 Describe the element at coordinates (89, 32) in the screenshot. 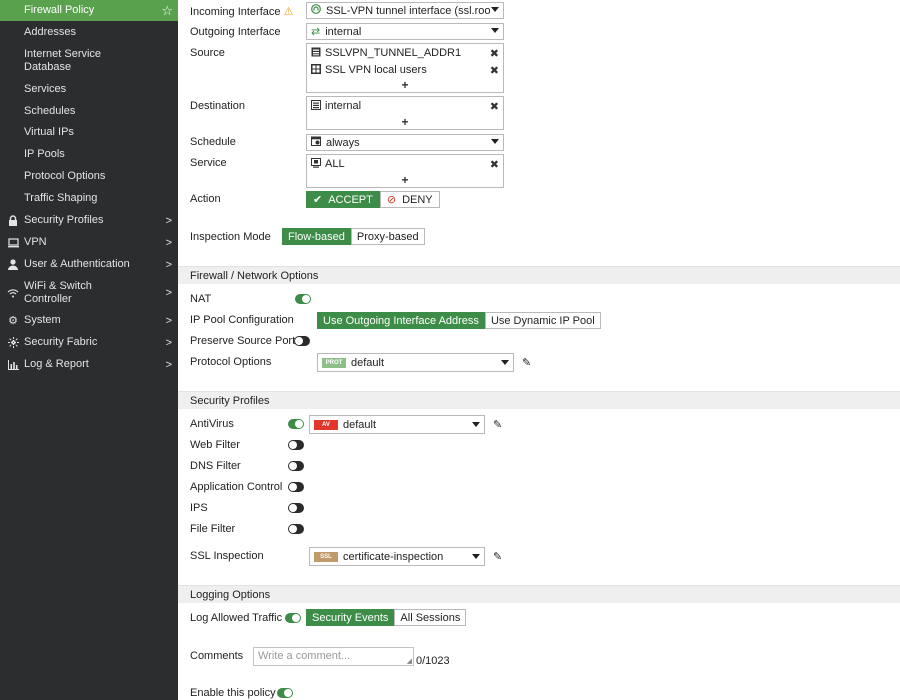

I see `sidebar-item-addresses: Addresses` at that location.